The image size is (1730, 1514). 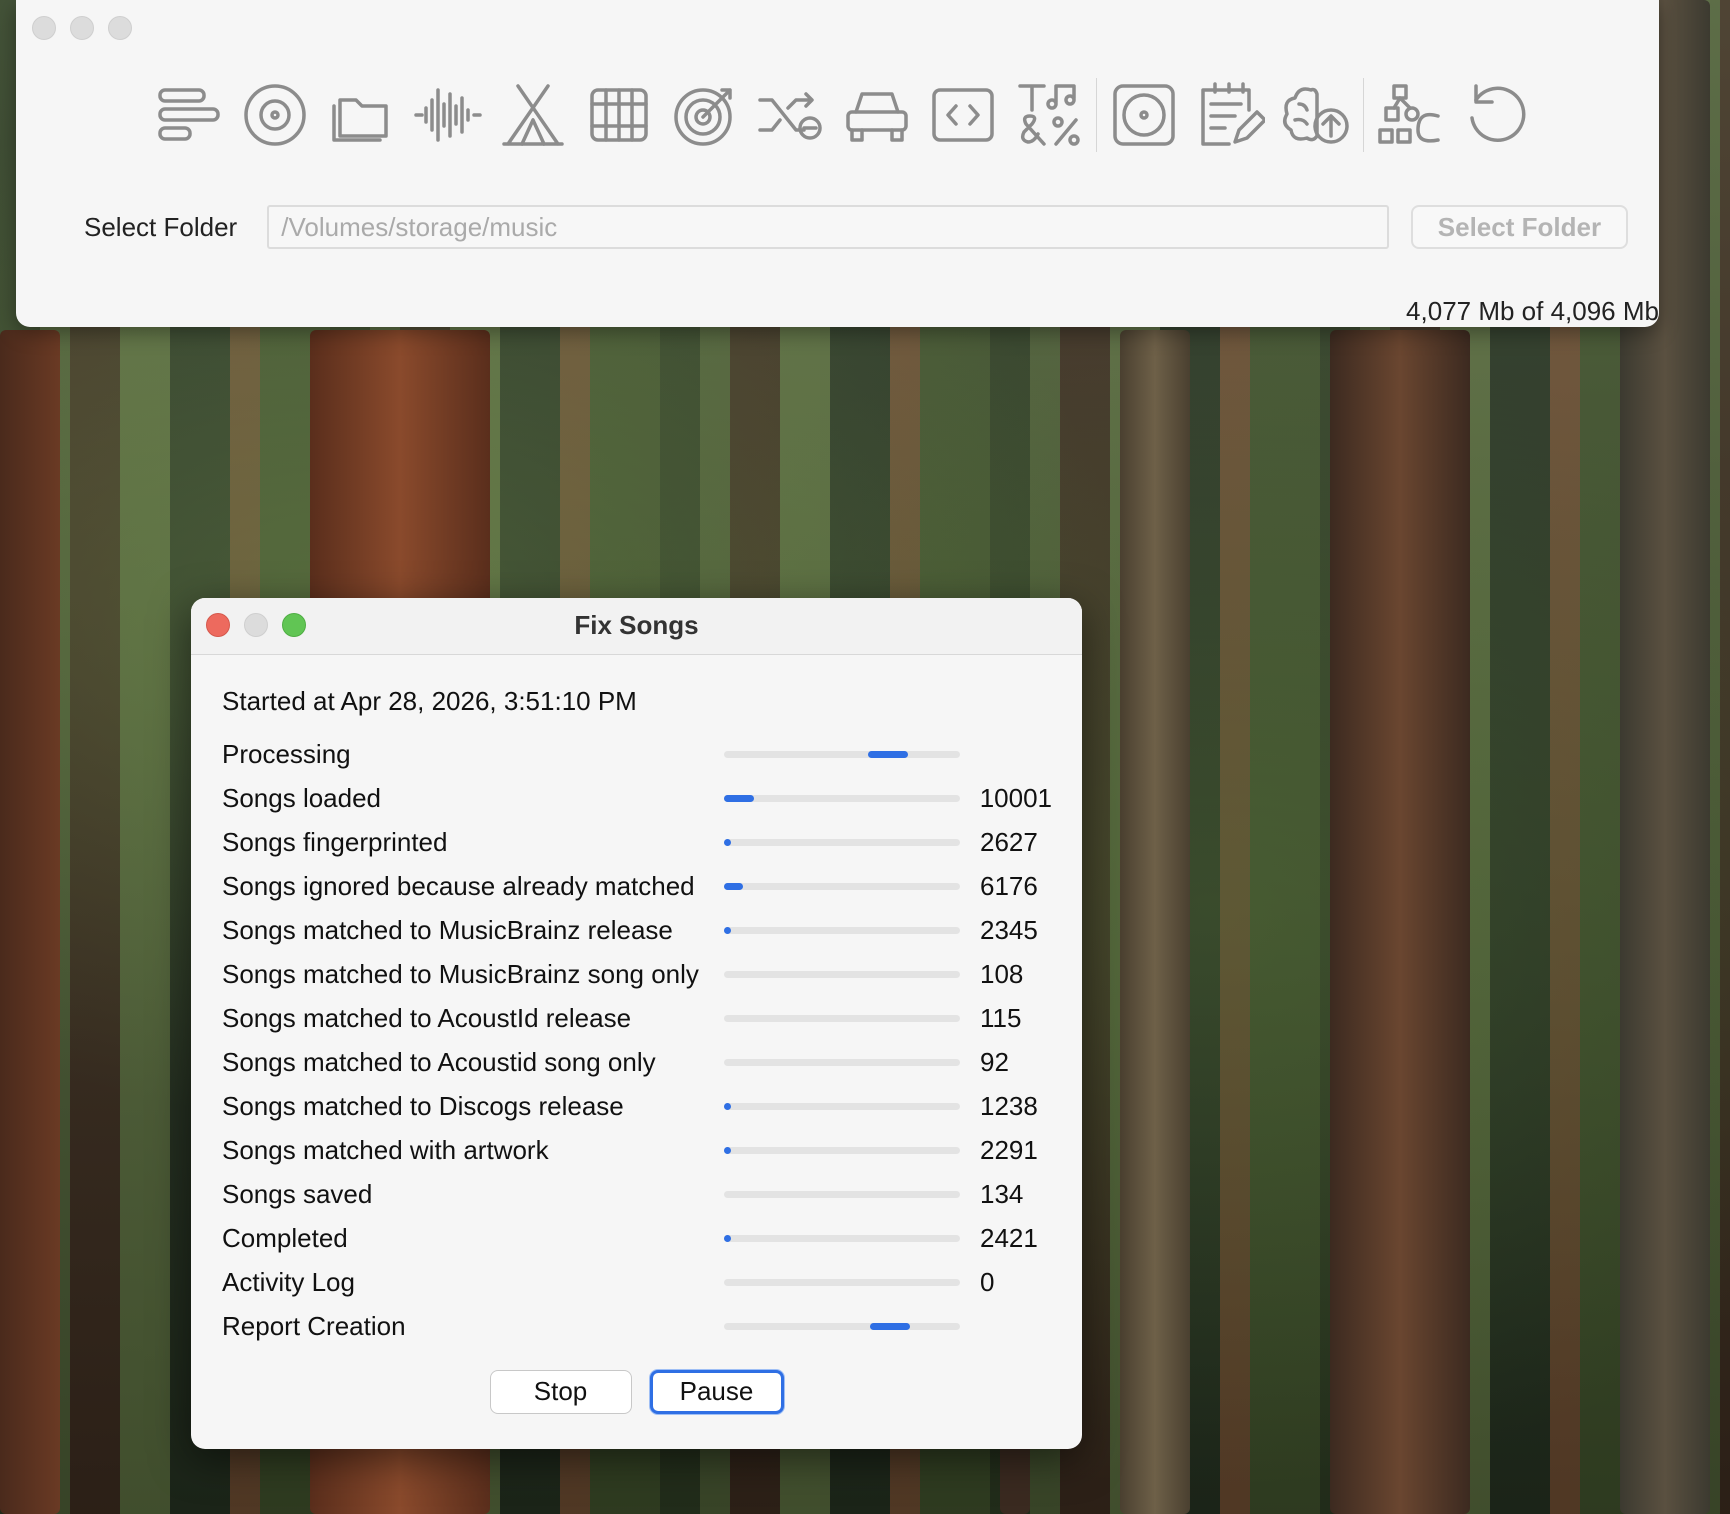 I want to click on window-controls, so click(x=82, y=28).